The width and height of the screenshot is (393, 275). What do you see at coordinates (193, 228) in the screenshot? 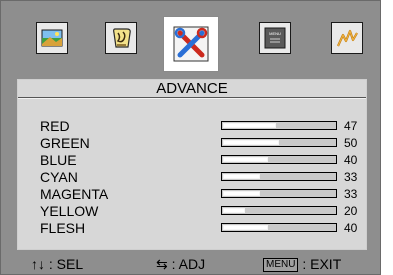
I see `setting-row-flesh: FLESH 40` at bounding box center [193, 228].